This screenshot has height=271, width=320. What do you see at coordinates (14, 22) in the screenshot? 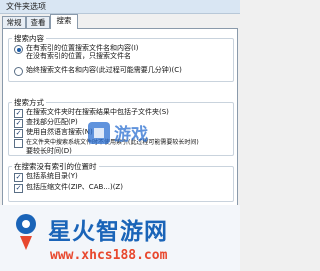
I see `tab-general: 常规` at bounding box center [14, 22].